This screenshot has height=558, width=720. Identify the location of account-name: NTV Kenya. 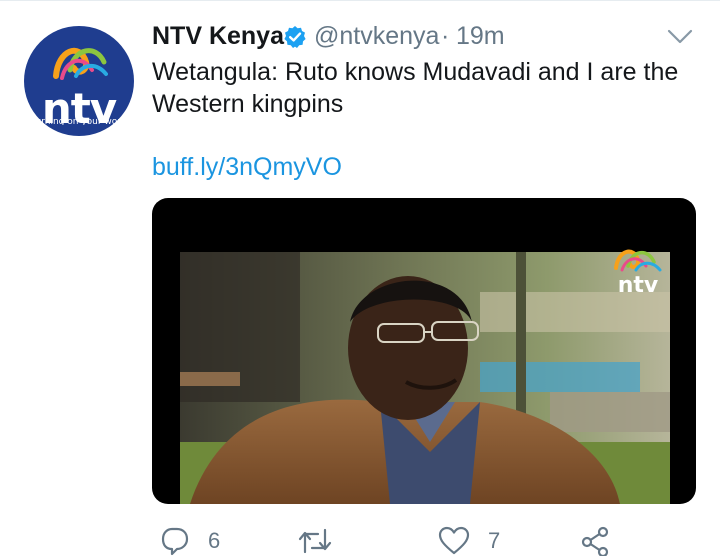
(218, 36).